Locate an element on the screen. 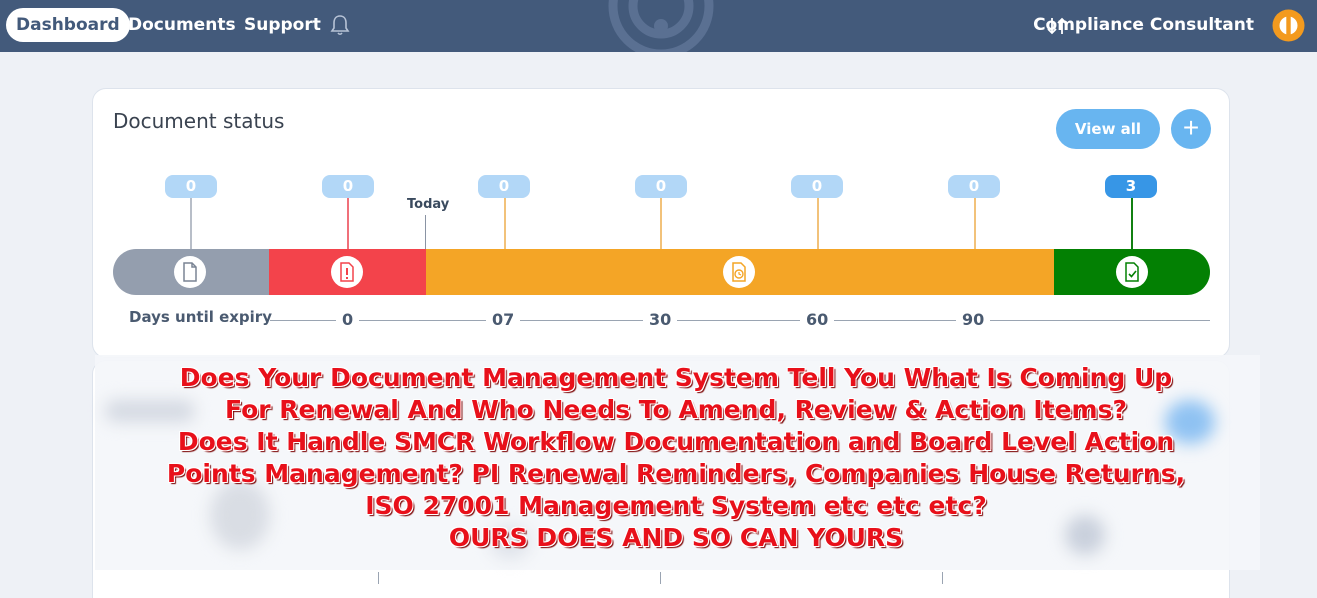  axis-tick-label: 0 is located at coordinates (348, 319).